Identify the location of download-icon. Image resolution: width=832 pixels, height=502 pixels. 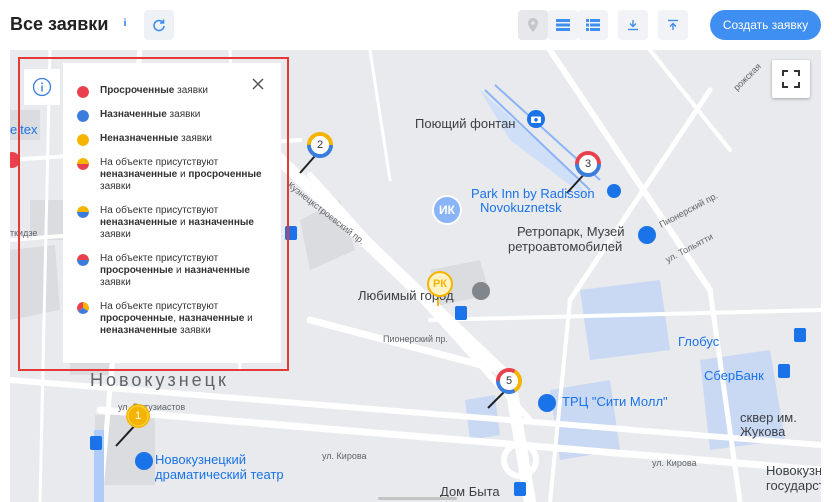
(633, 25).